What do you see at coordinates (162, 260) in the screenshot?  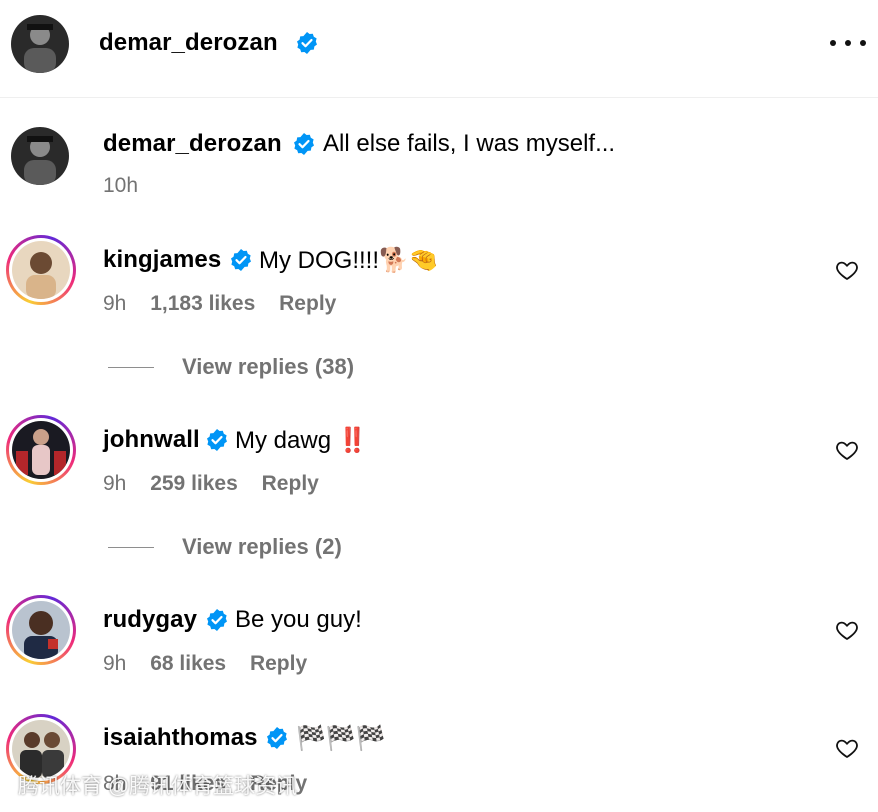 I see `comment-username: kingjames` at bounding box center [162, 260].